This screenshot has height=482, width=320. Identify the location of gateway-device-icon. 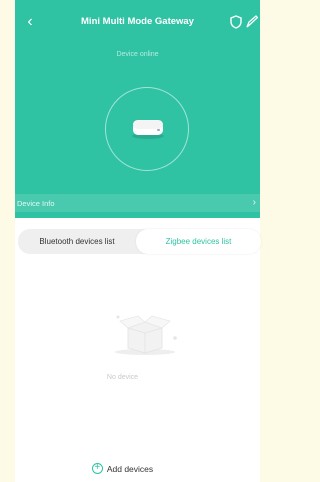
(148, 129).